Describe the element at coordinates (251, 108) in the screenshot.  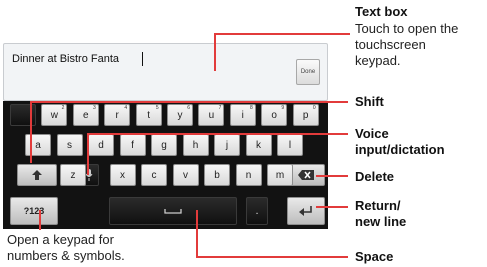
I see `key-number-hint: 8` at that location.